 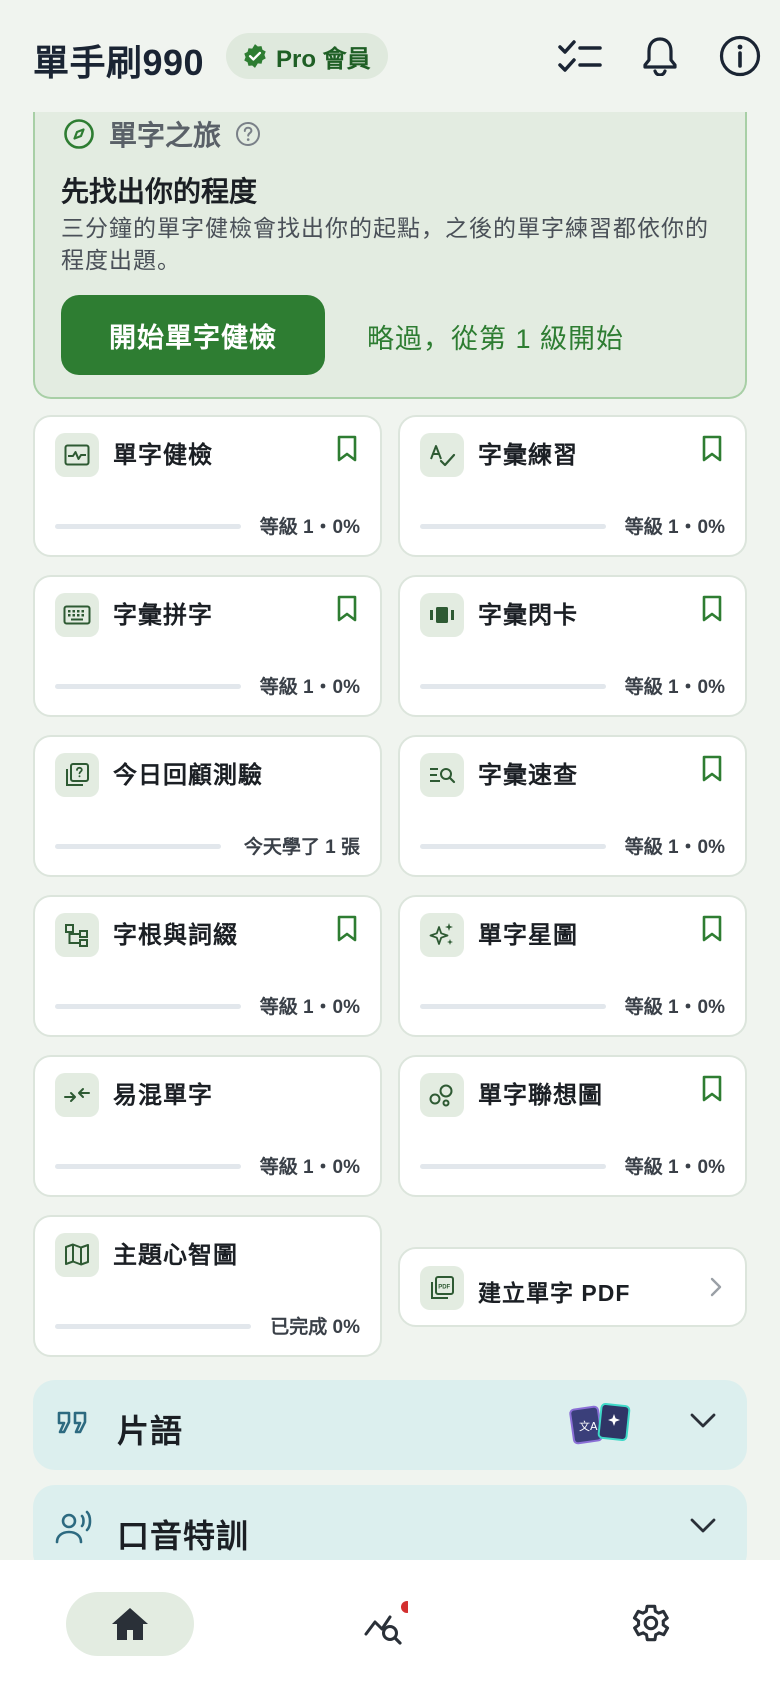 What do you see at coordinates (163, 615) in the screenshot?
I see `card-title: 字彙拼字` at bounding box center [163, 615].